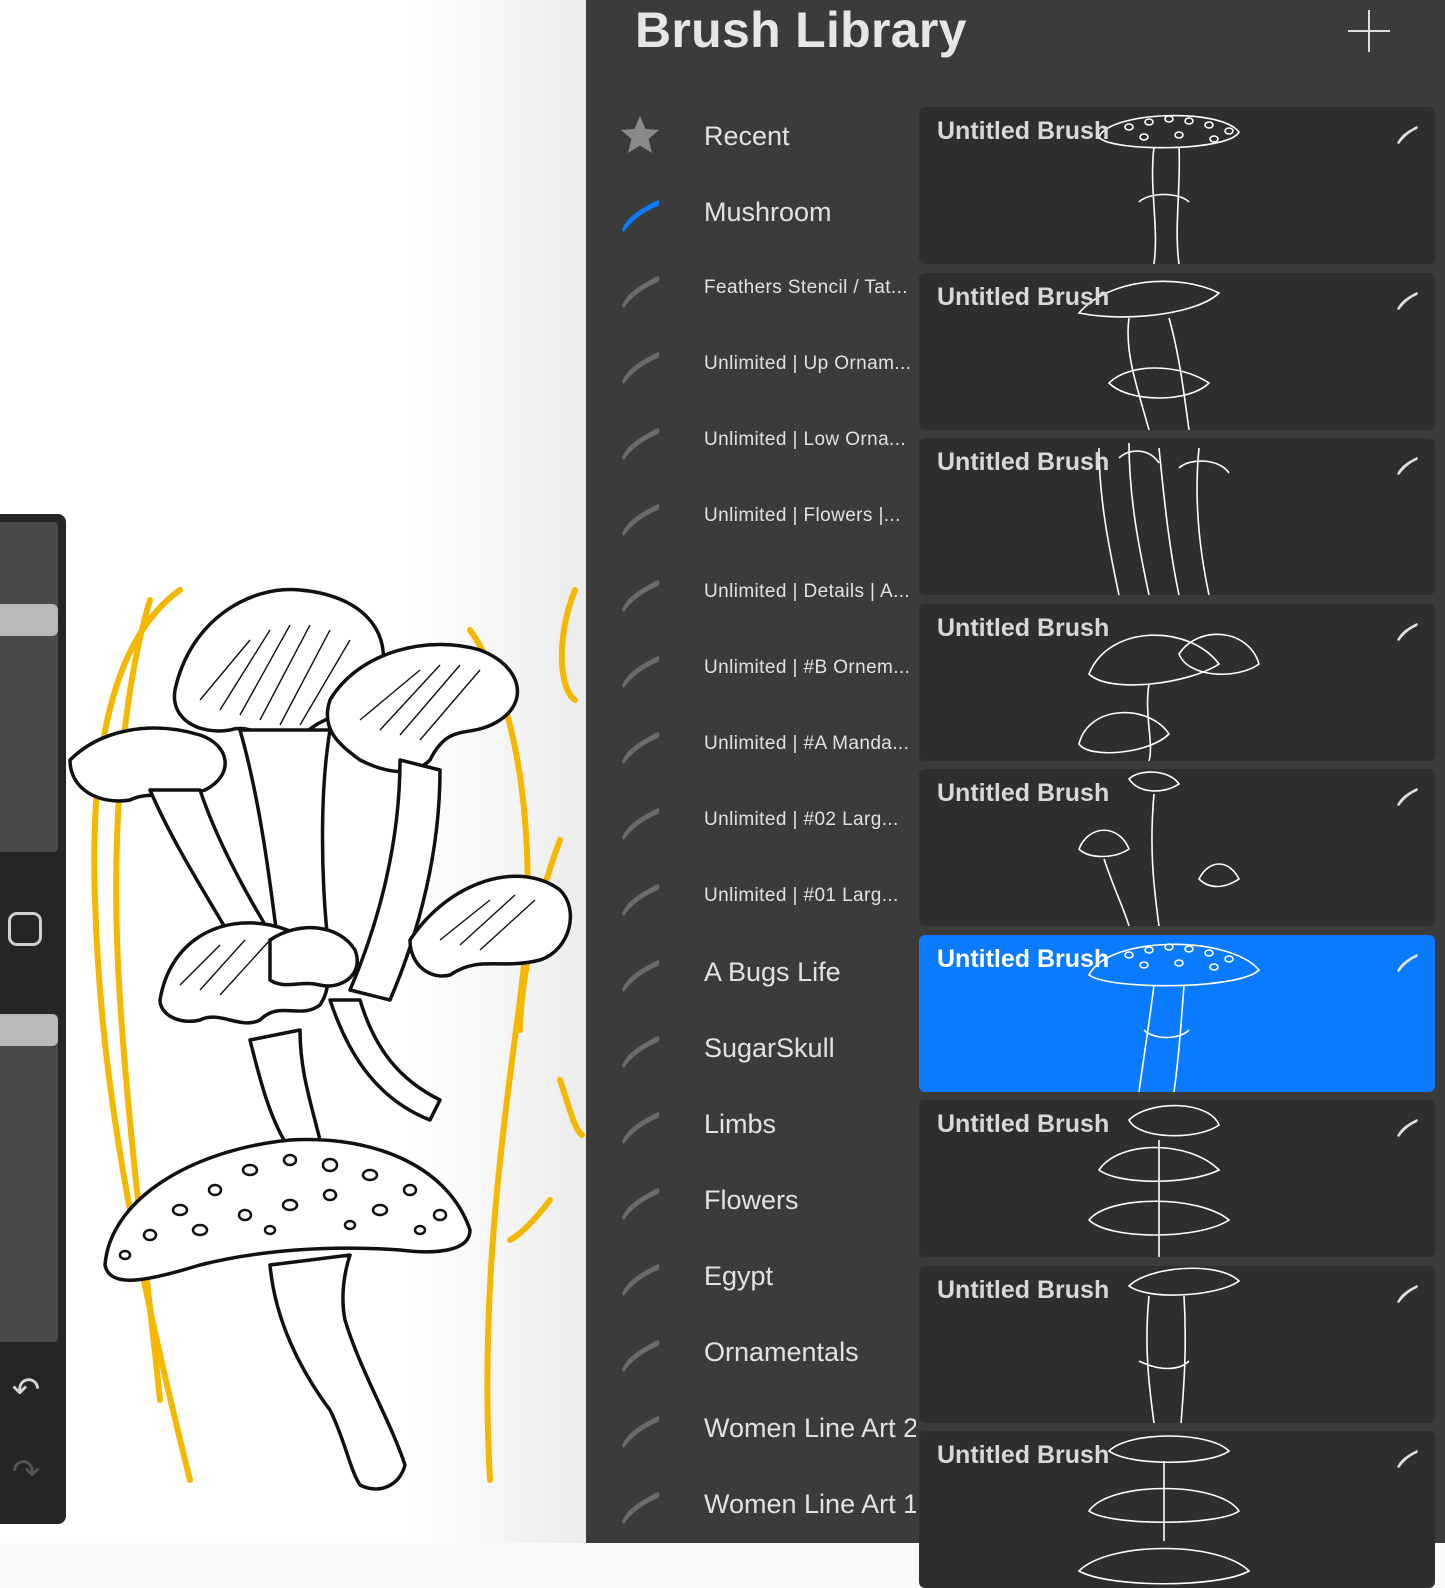 This screenshot has height=1588, width=1445. What do you see at coordinates (810, 1427) in the screenshot?
I see `brush-set-label: Women Line Art 2` at bounding box center [810, 1427].